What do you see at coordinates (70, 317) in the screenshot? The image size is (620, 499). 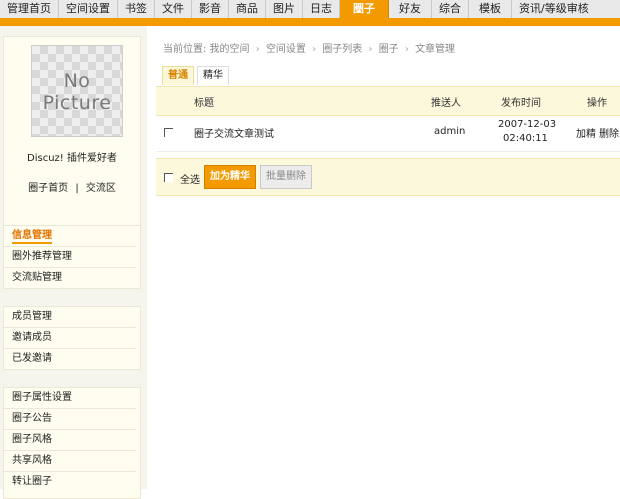 I see `sidebar-item-member-management: 成员管理` at bounding box center [70, 317].